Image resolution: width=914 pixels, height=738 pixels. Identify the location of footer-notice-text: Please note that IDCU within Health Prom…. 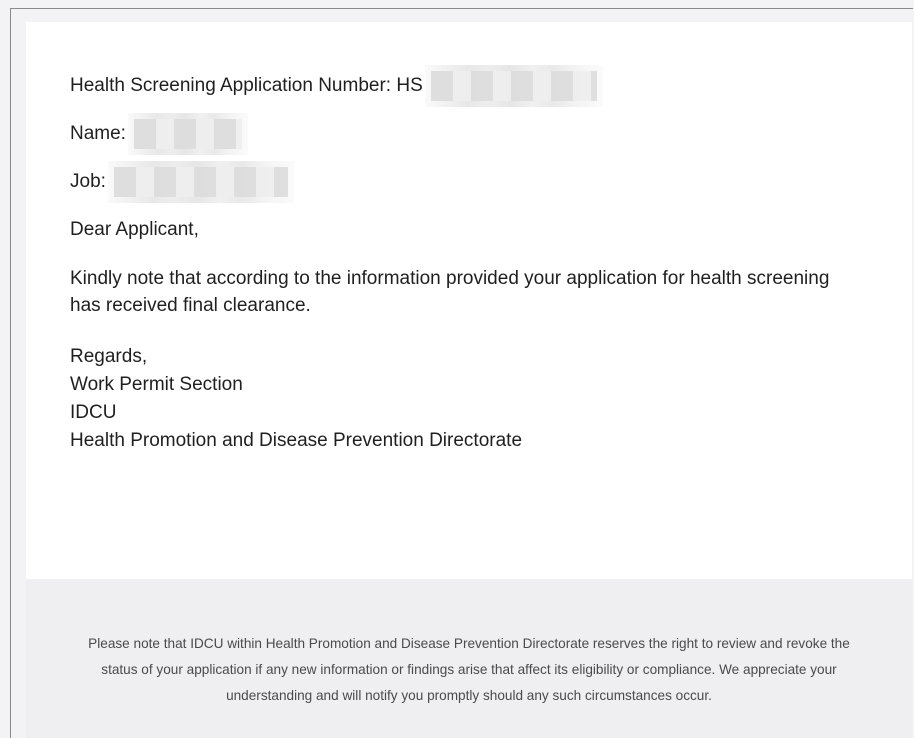
(469, 669).